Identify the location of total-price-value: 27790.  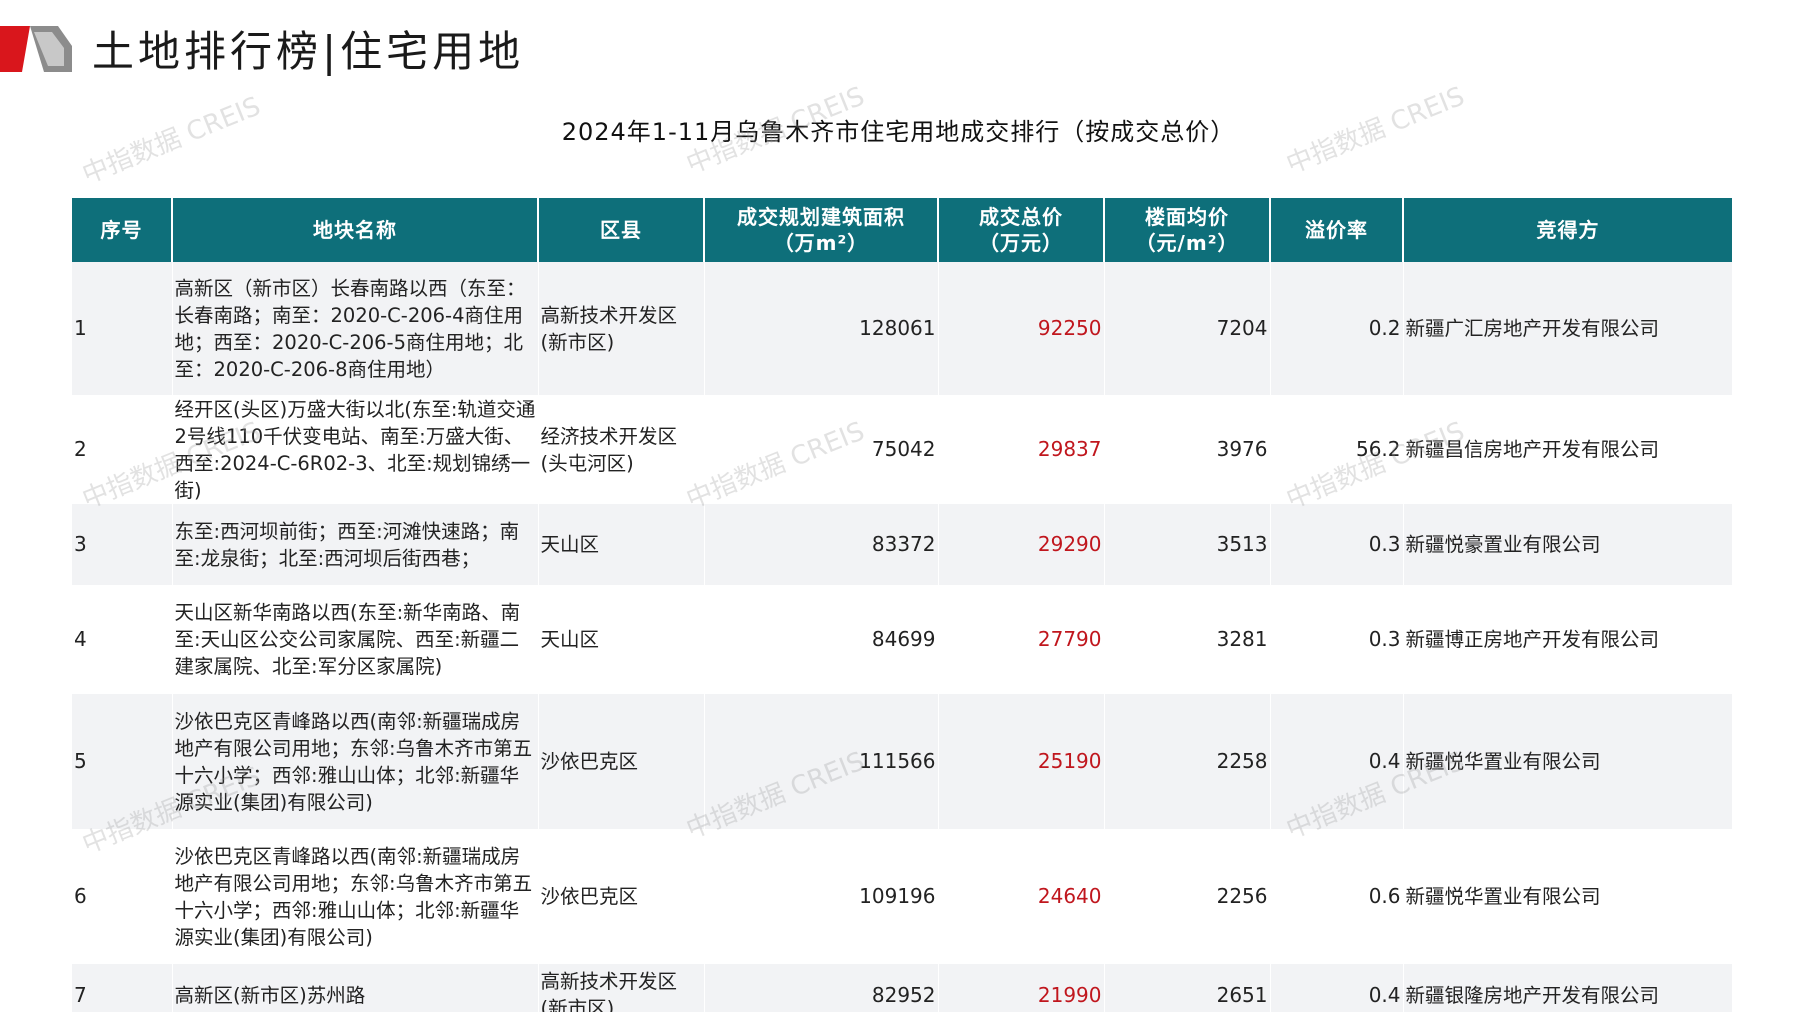
(1021, 639).